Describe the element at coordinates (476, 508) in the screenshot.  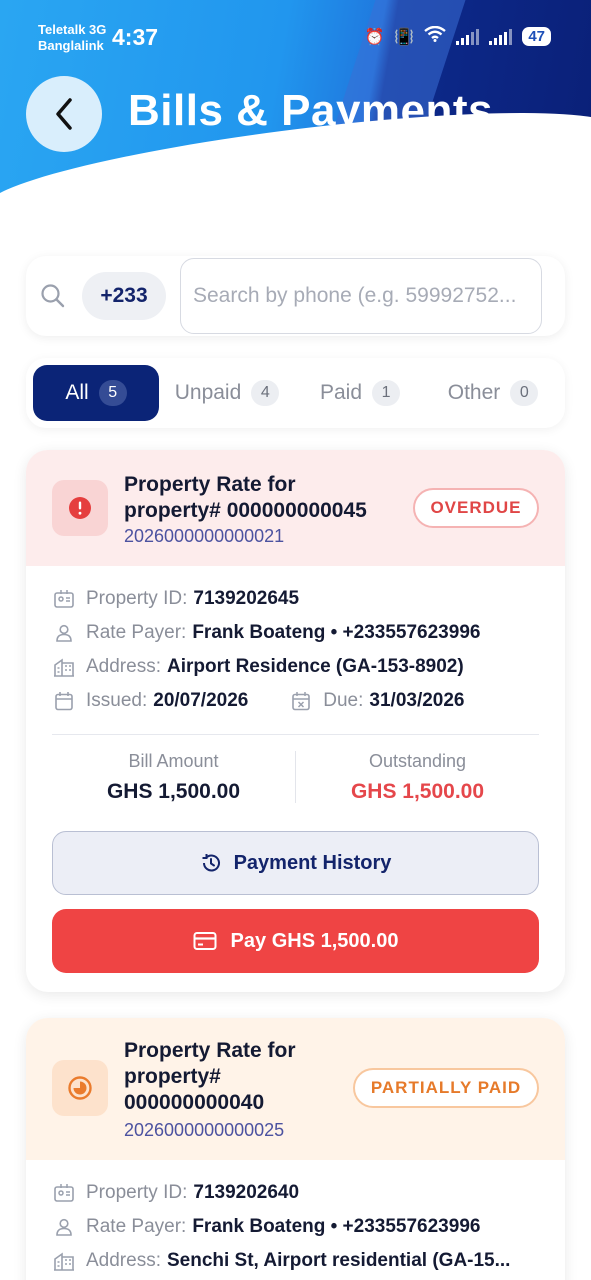
I see `status-badge: OVERDUE` at that location.